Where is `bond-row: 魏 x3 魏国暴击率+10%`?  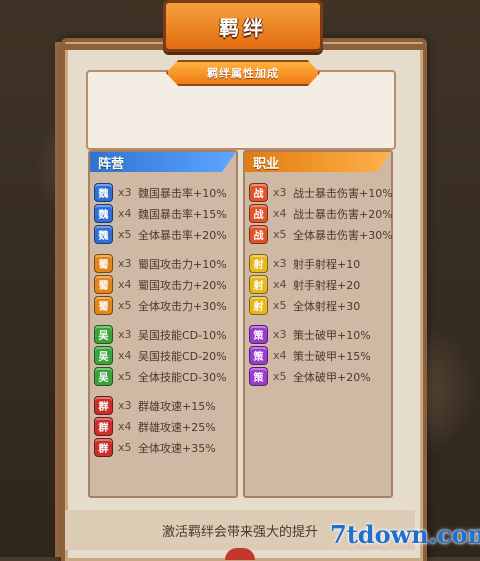
bond-row: 魏 x3 魏国暴击率+10% is located at coordinates (160, 192).